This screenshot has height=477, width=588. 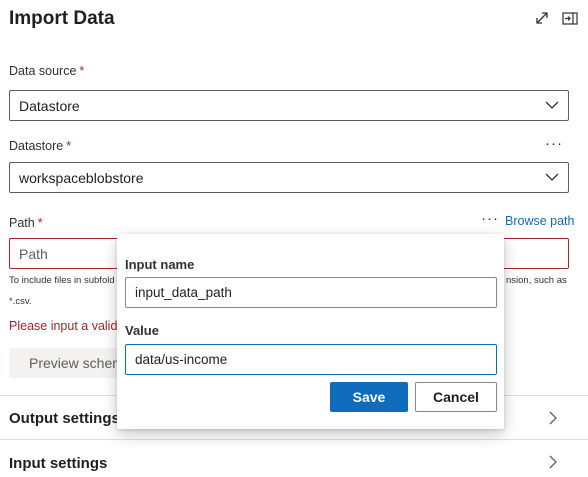 What do you see at coordinates (539, 221) in the screenshot?
I see `browse-path-link: Browse path` at bounding box center [539, 221].